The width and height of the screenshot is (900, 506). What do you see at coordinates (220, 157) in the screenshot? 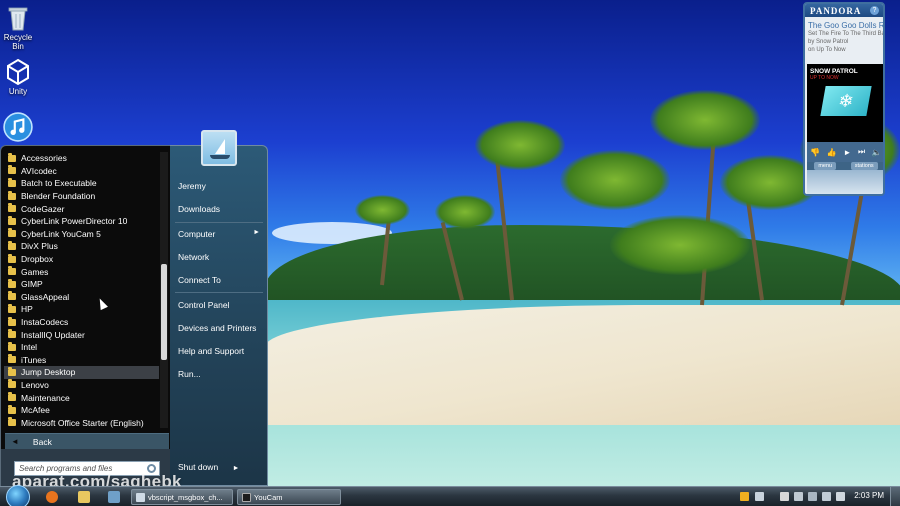
I see `sailboat-hull` at bounding box center [220, 157].